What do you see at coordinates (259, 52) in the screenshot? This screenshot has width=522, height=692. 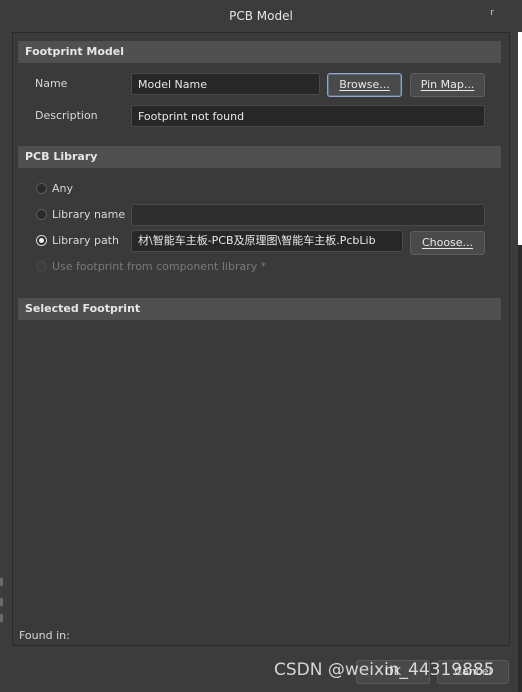 I see `footprint-model-header: Footprint Model` at bounding box center [259, 52].